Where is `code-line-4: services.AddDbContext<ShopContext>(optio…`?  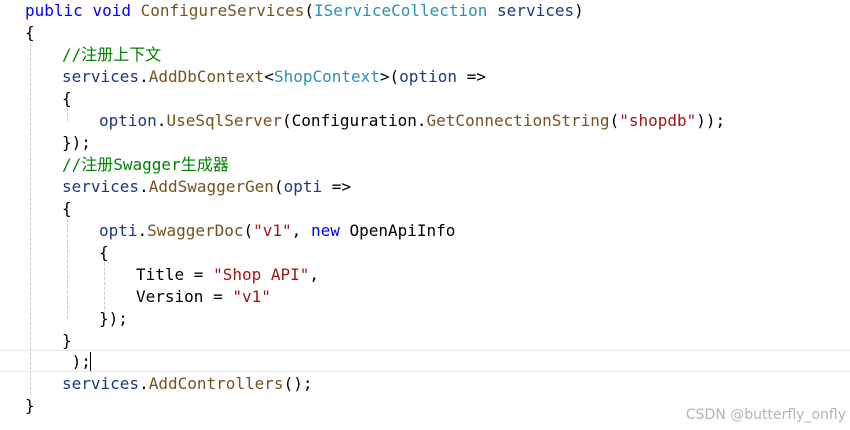 code-line-4: services.AddDbContext<ShopContext>(optio… is located at coordinates (274, 77).